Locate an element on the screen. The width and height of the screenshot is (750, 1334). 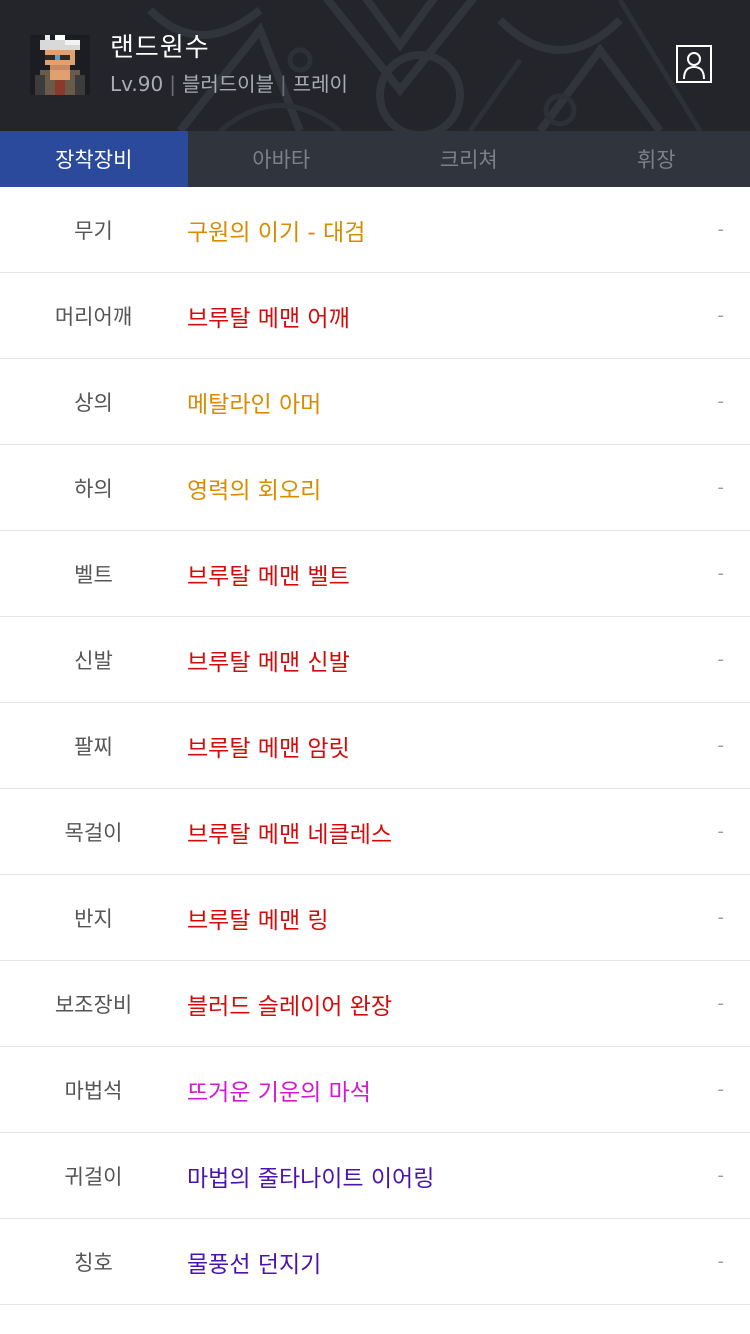
equipment-row: 신발 브루탈 메맨 신발 - is located at coordinates (375, 660).